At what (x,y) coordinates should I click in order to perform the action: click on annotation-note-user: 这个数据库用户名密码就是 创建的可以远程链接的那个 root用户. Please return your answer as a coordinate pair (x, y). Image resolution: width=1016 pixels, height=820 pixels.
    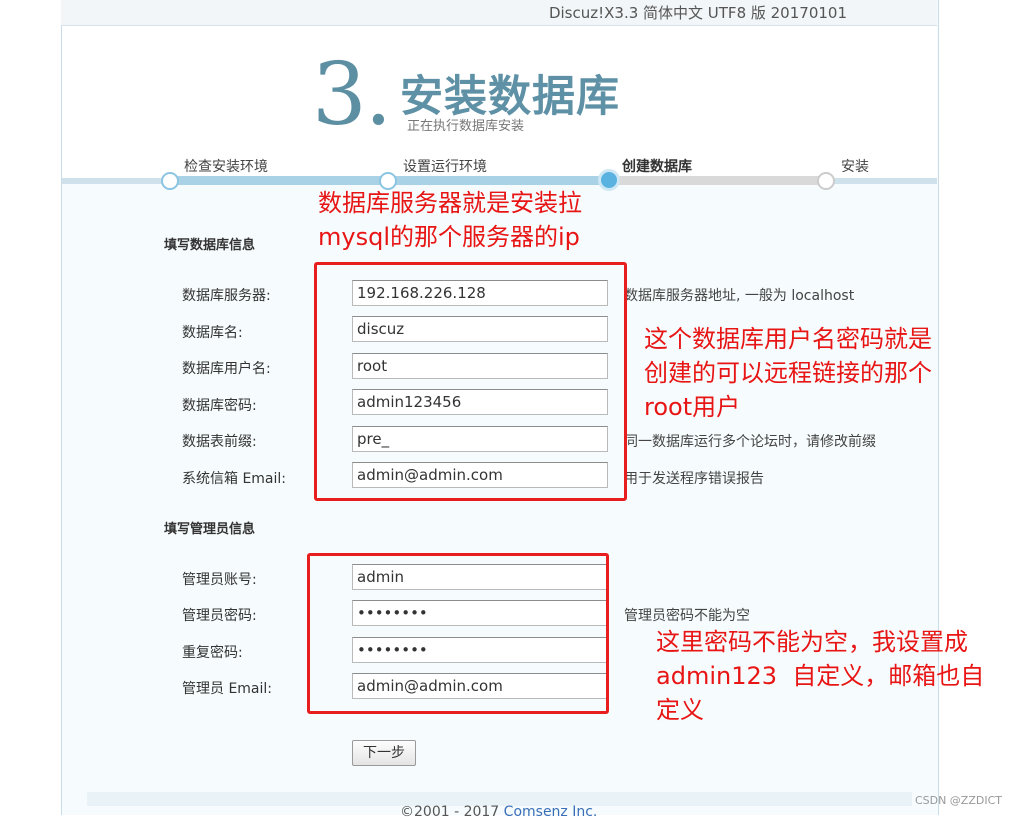
    Looking at the image, I should click on (788, 373).